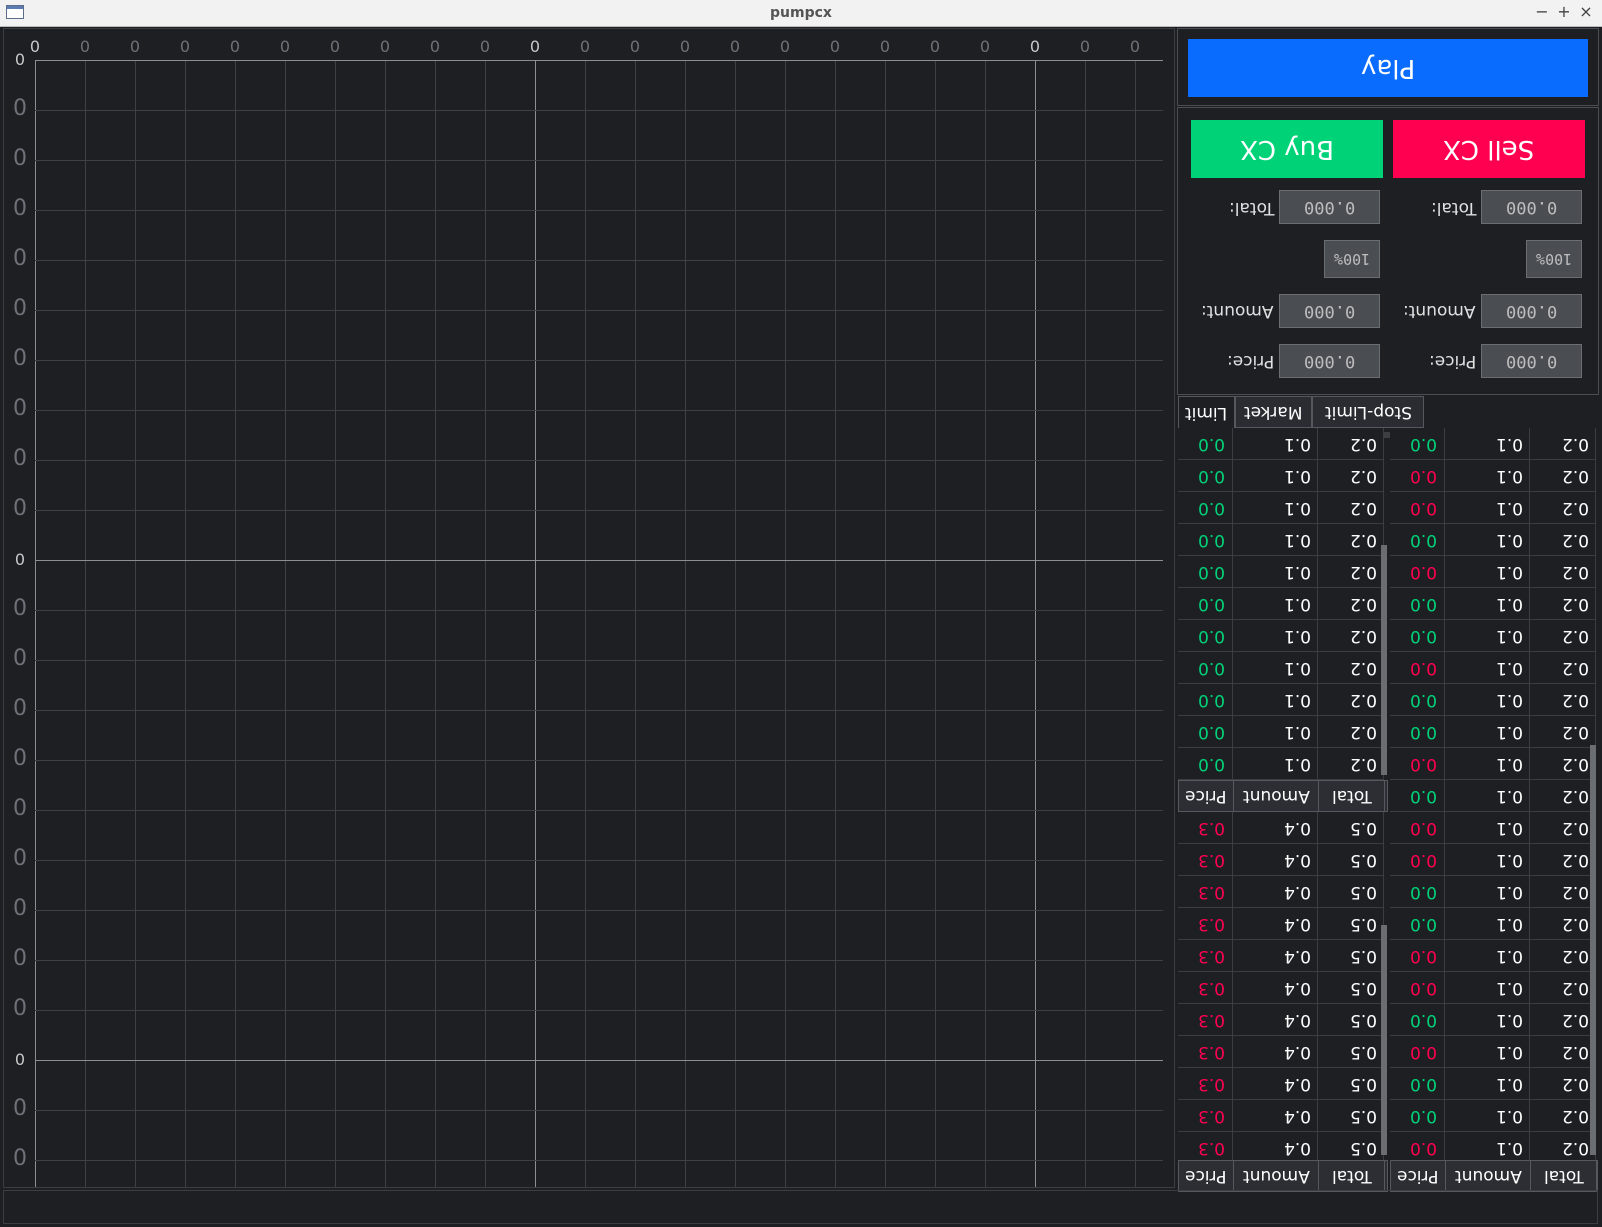 This screenshot has height=1227, width=1602. What do you see at coordinates (1417, 860) in the screenshot?
I see `cell-price: 0.0` at bounding box center [1417, 860].